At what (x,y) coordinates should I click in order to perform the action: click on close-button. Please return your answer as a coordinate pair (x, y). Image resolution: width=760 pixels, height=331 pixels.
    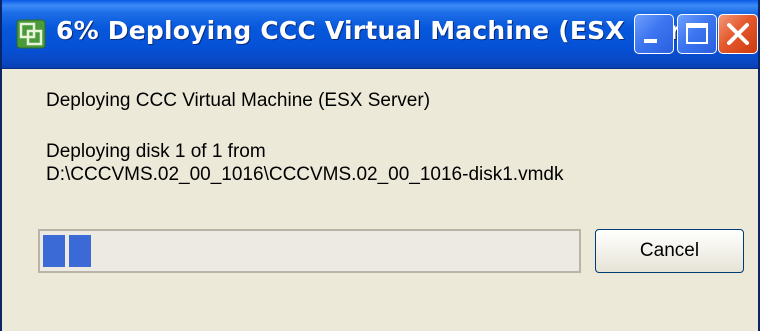
    Looking at the image, I should click on (738, 34).